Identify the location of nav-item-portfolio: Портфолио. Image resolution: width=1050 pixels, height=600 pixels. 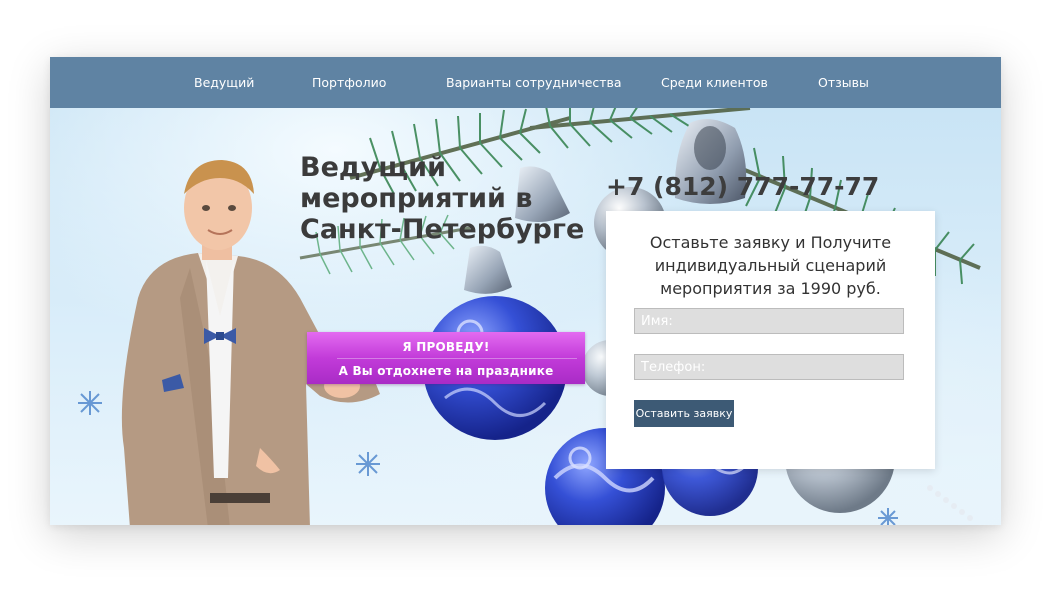
(349, 82).